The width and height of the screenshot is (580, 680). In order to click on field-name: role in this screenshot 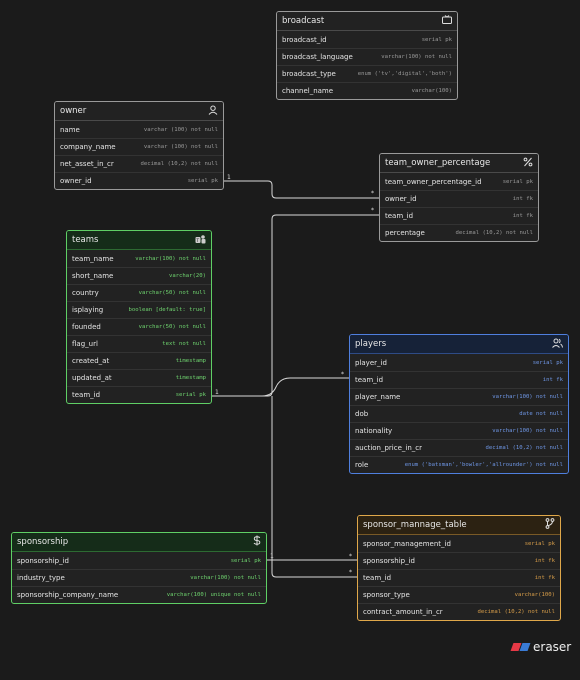, I will do `click(362, 465)`.